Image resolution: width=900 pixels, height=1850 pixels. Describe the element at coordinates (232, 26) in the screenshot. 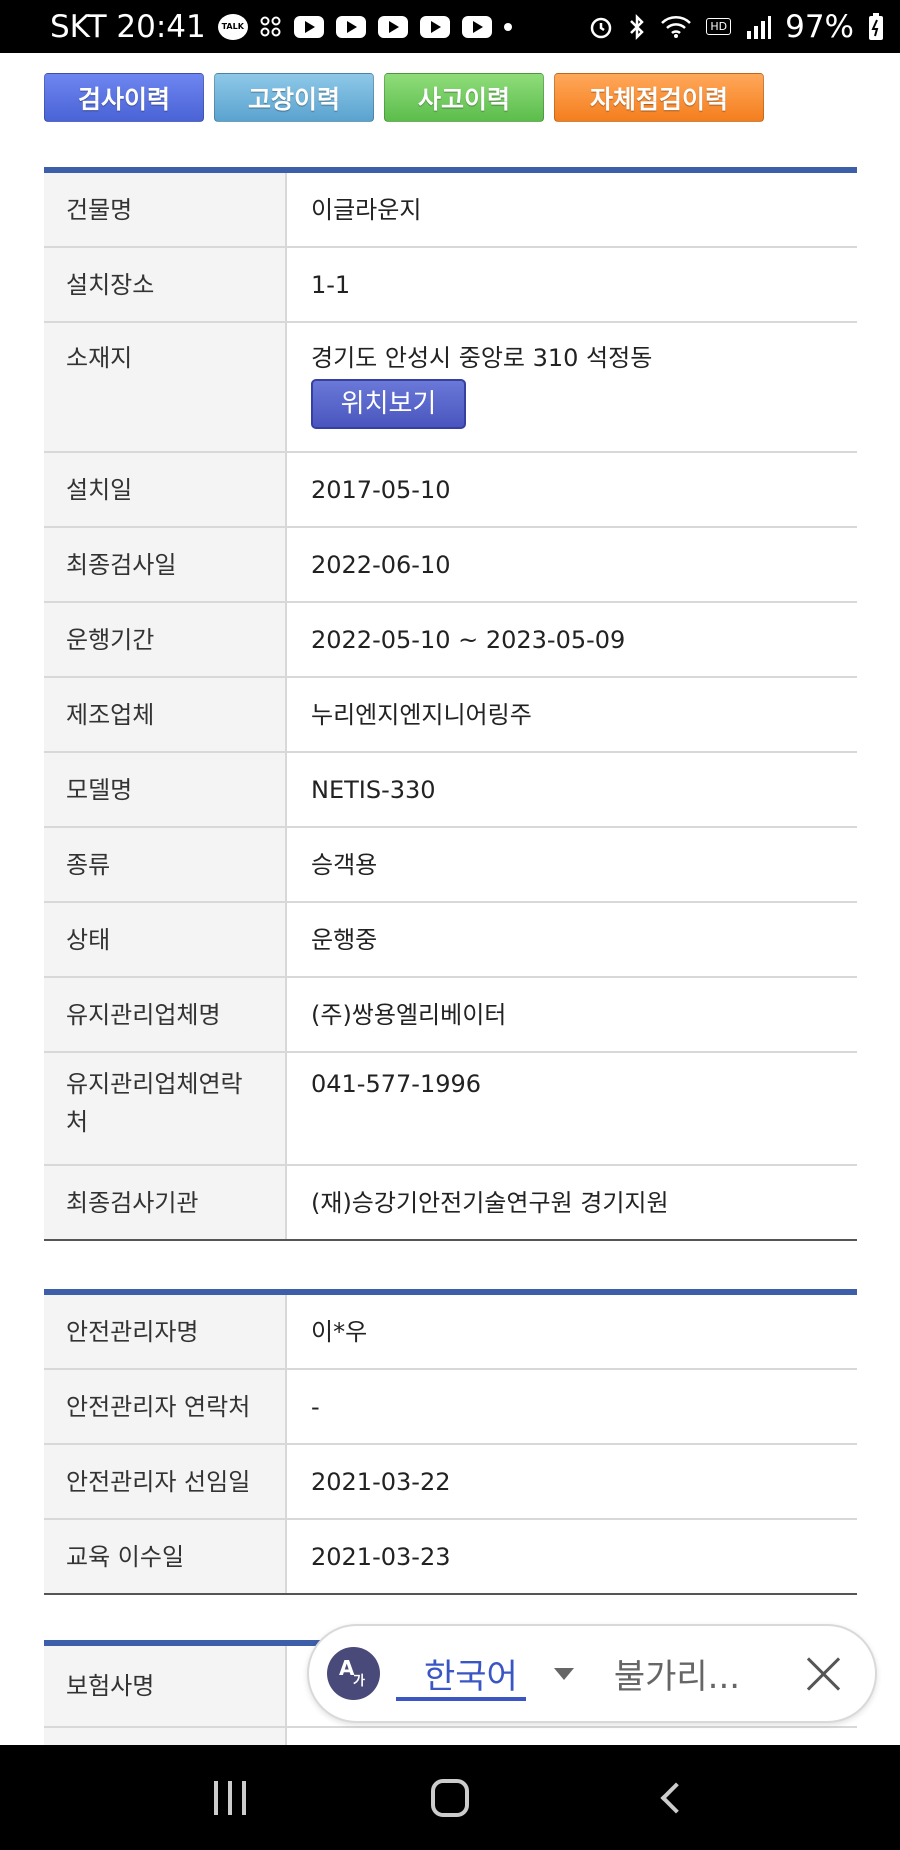

I see `kakaotalk-icon: TALK` at that location.